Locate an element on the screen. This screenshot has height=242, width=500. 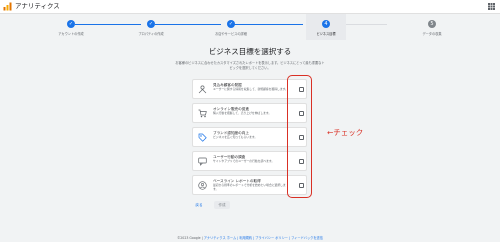
back-button: 戻る is located at coordinates (199, 205).